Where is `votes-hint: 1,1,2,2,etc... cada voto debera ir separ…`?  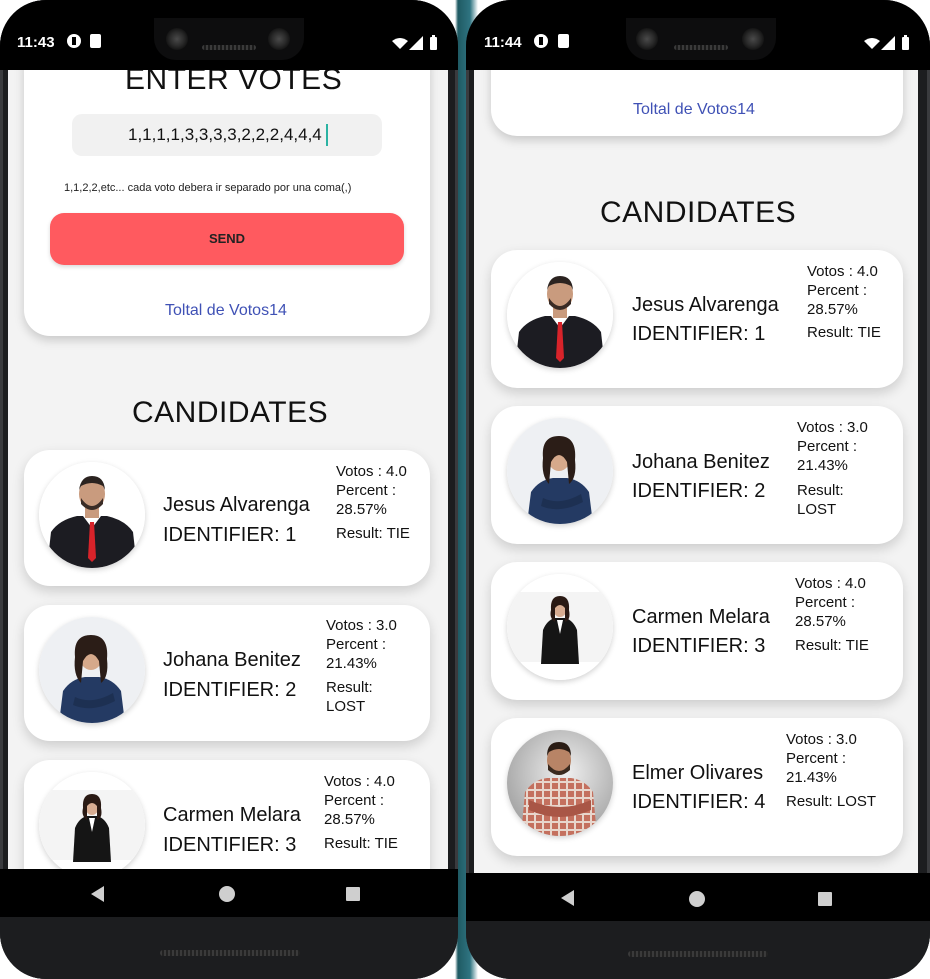
votes-hint: 1,1,2,2,etc... cada voto debera ir separ… is located at coordinates (208, 188).